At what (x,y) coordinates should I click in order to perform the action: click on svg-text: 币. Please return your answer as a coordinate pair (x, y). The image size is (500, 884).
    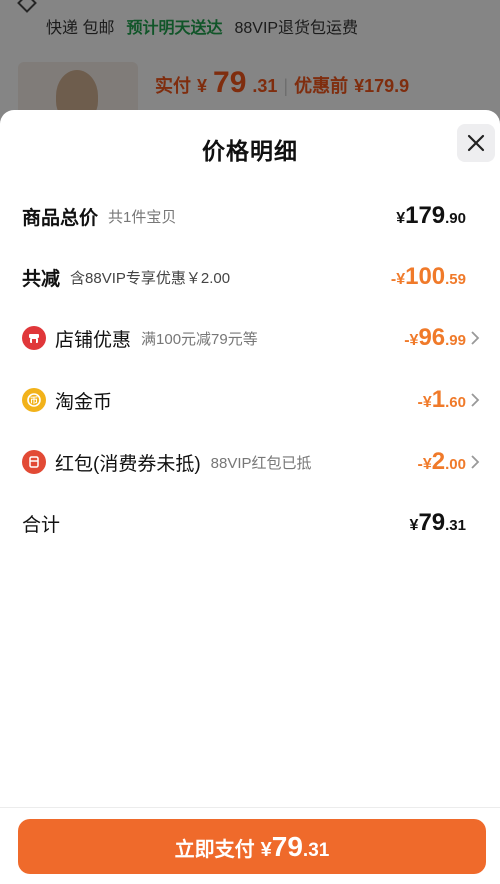
    Looking at the image, I should click on (34, 400).